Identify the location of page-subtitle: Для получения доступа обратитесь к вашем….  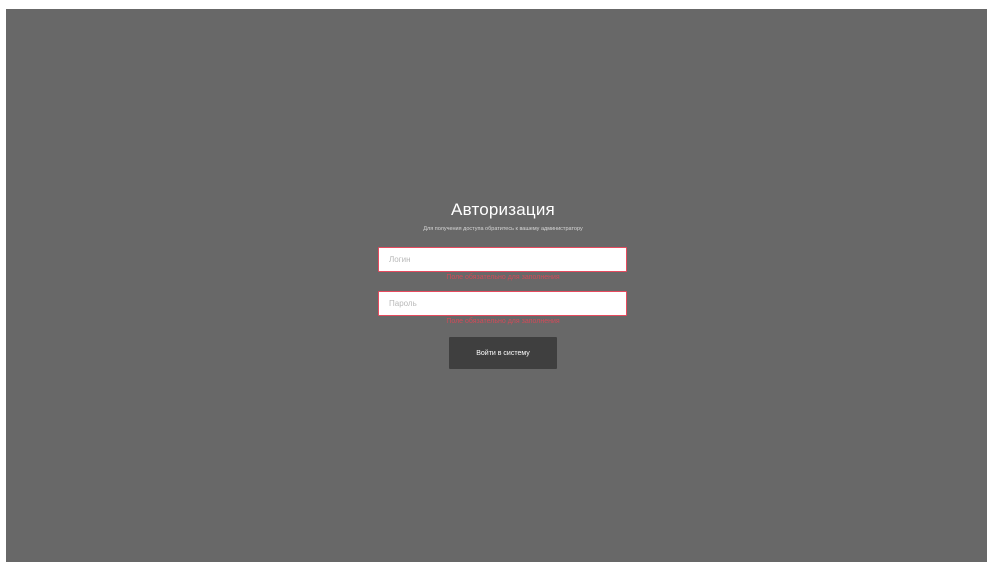
(503, 229).